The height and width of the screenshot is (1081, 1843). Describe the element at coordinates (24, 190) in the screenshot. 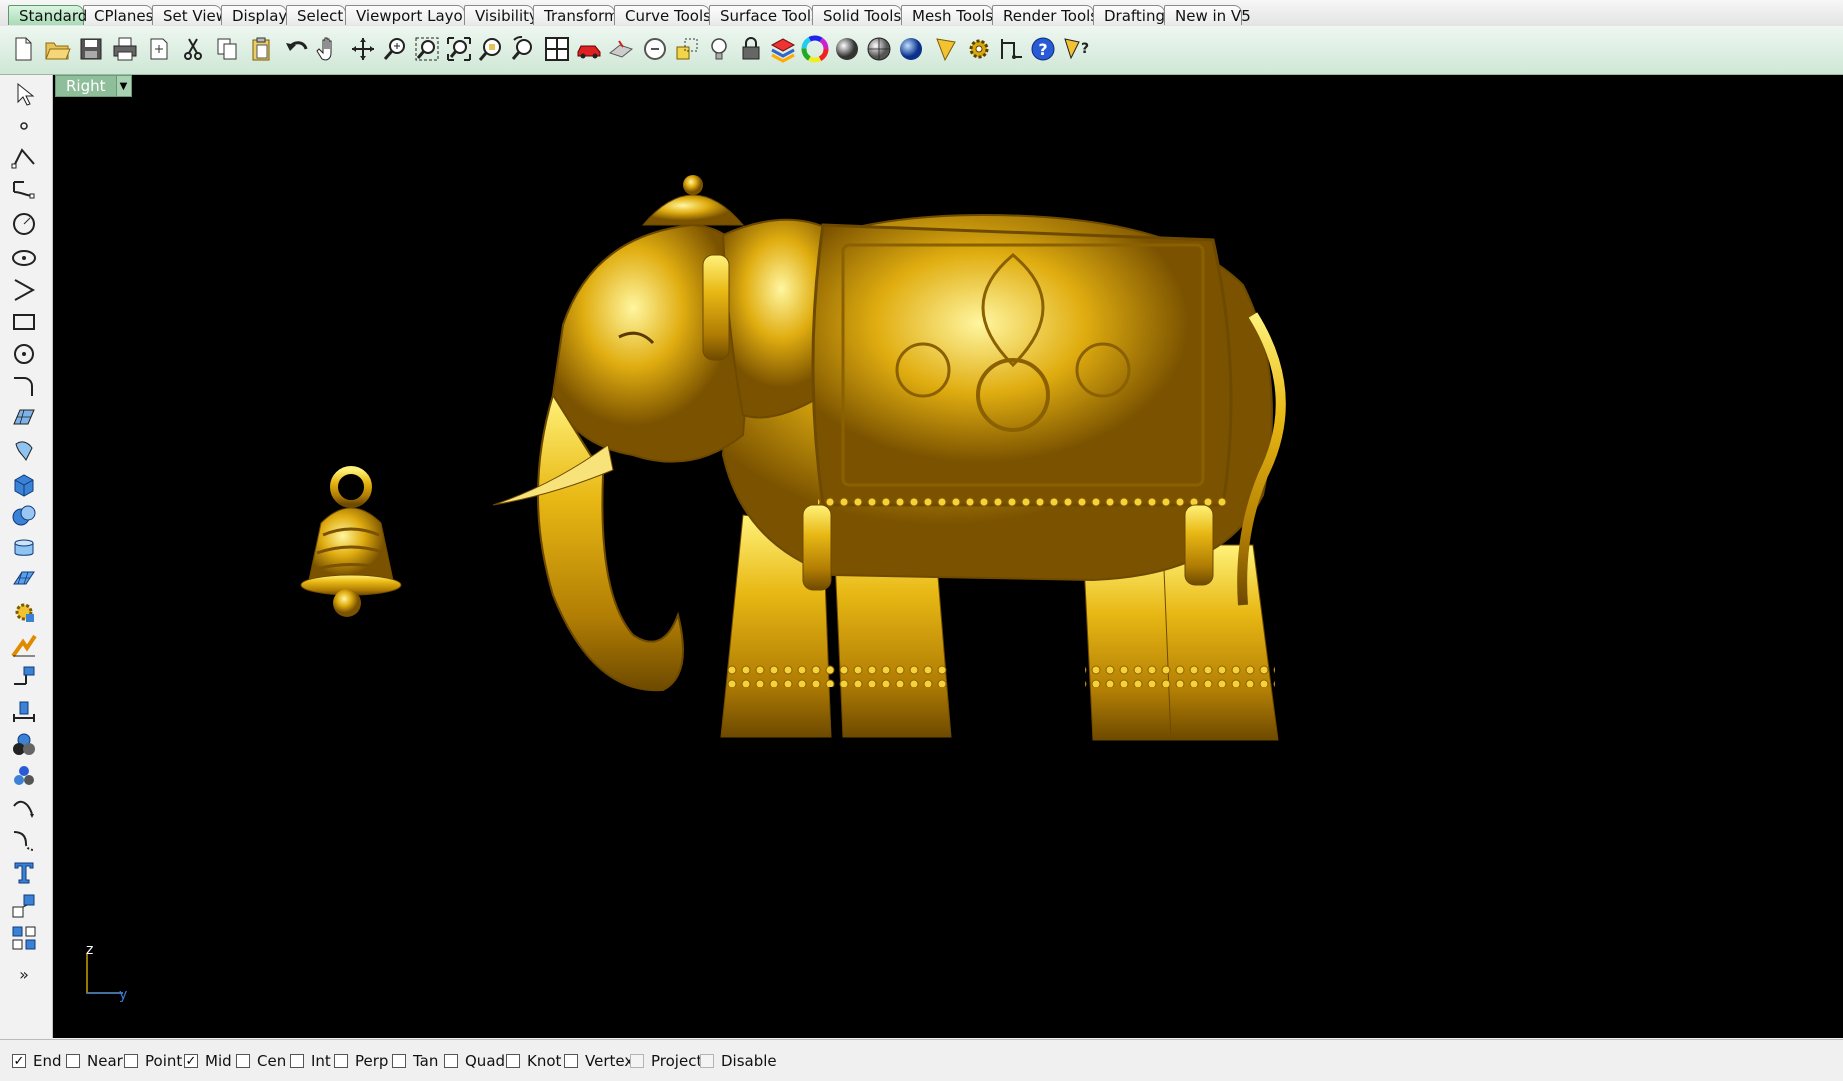

I see `curve-icon` at that location.